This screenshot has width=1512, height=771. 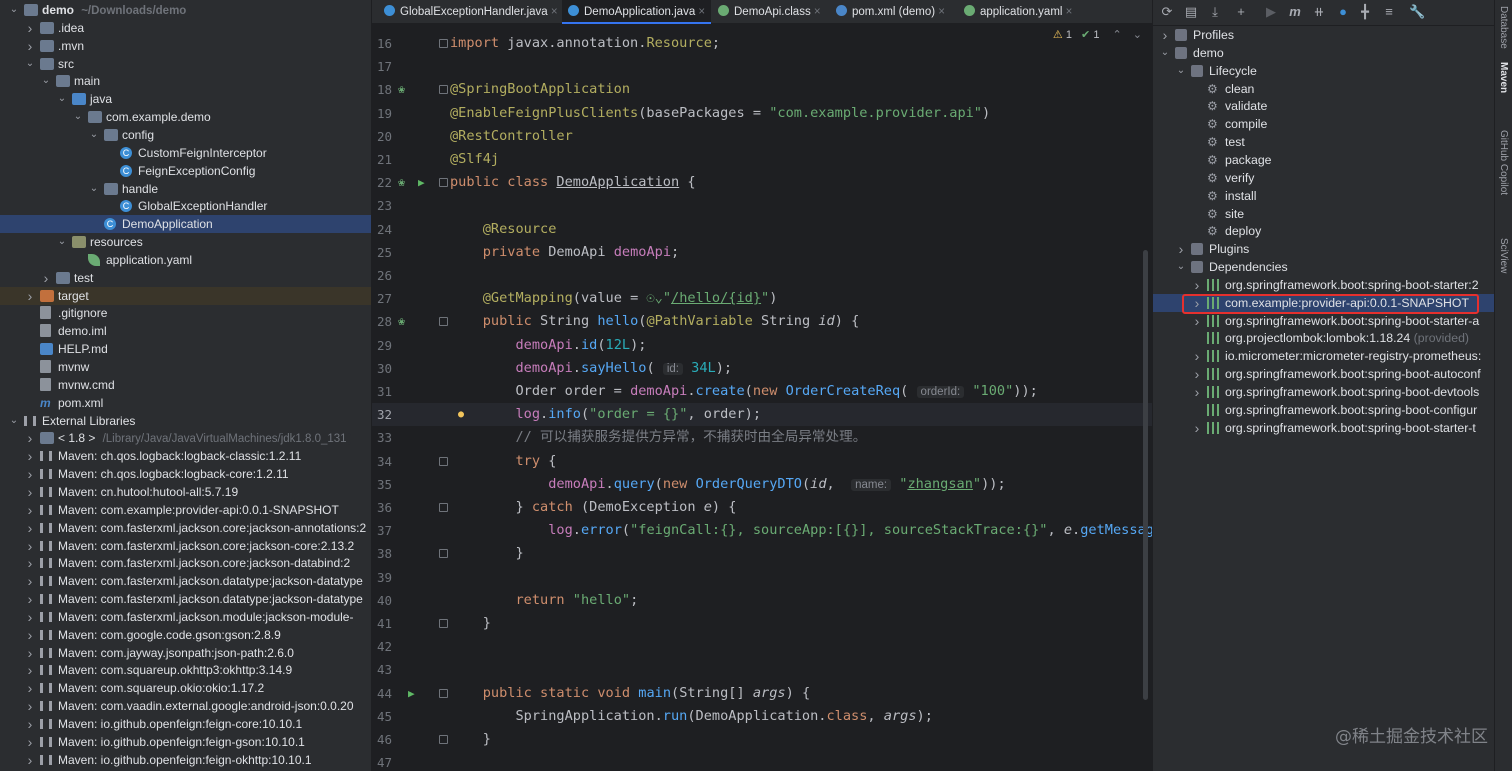 I want to click on tree-item: › .idea, so click(x=185, y=28).